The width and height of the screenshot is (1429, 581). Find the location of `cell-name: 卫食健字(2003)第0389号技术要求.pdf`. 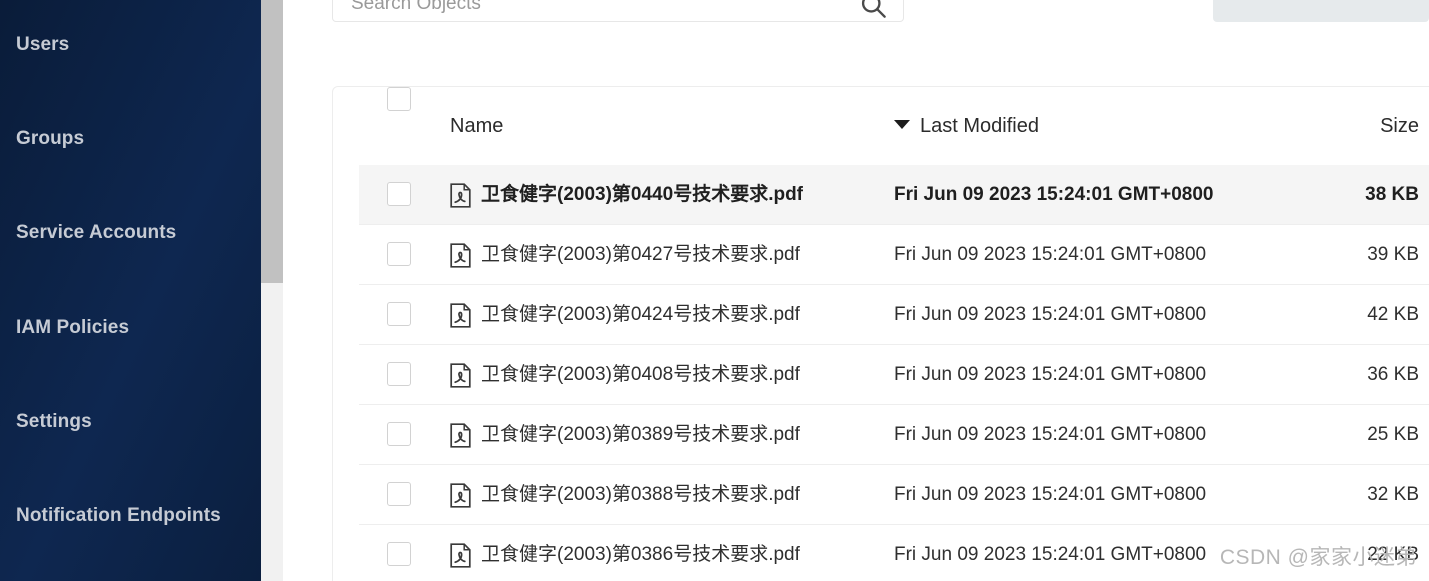

cell-name: 卫食健字(2003)第0389号技术要求.pdf is located at coordinates (625, 435).